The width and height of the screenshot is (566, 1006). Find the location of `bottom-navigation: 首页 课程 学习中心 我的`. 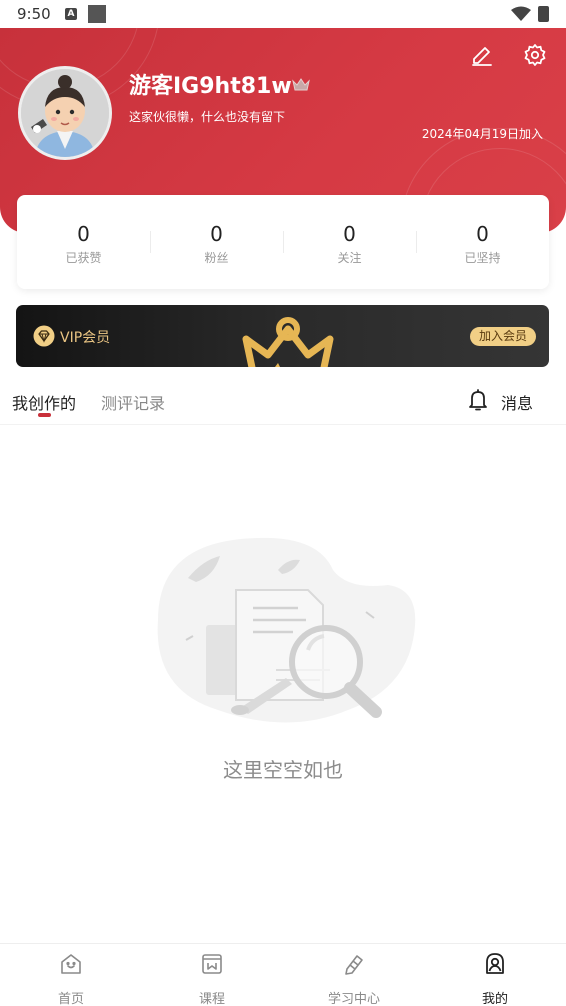

bottom-navigation: 首页 课程 学习中心 我的 is located at coordinates (283, 974).